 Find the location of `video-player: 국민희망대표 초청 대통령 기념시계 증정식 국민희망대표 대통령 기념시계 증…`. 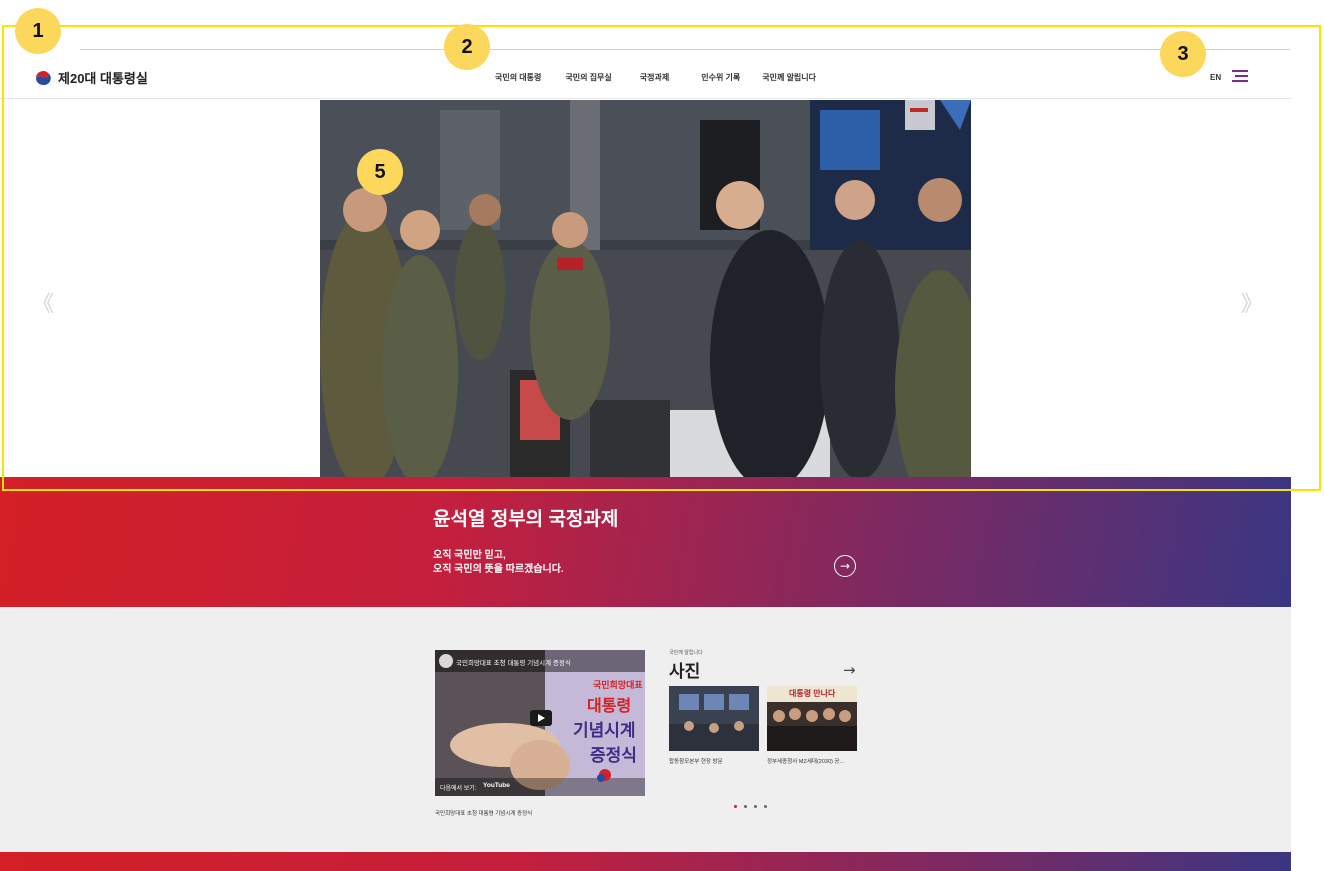

video-player: 국민희망대표 초청 대통령 기념시계 증정식 국민희망대표 대통령 기념시계 증… is located at coordinates (540, 723).